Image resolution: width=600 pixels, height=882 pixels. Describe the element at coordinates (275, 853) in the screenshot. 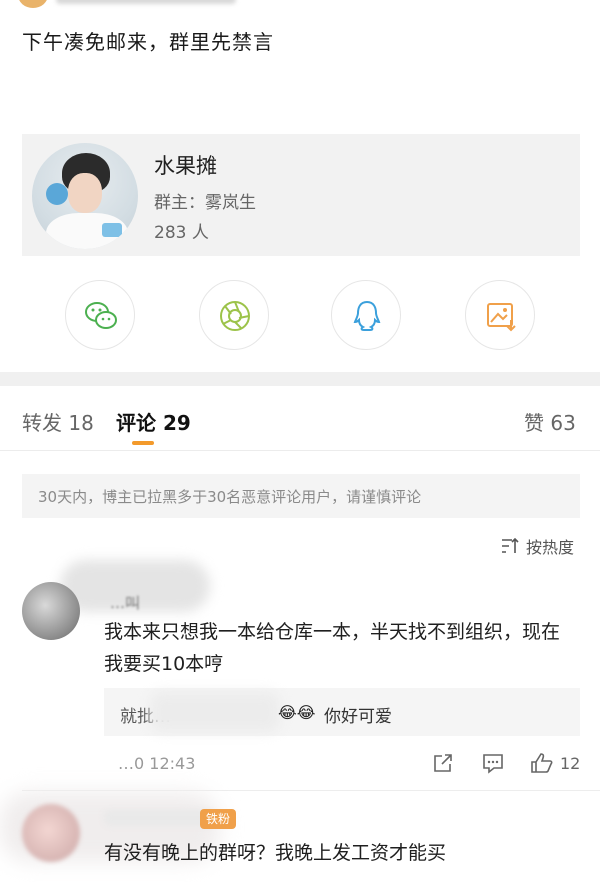

I see `comment-text: 有没有晚上的群呀？我晚上发工资才能买` at that location.